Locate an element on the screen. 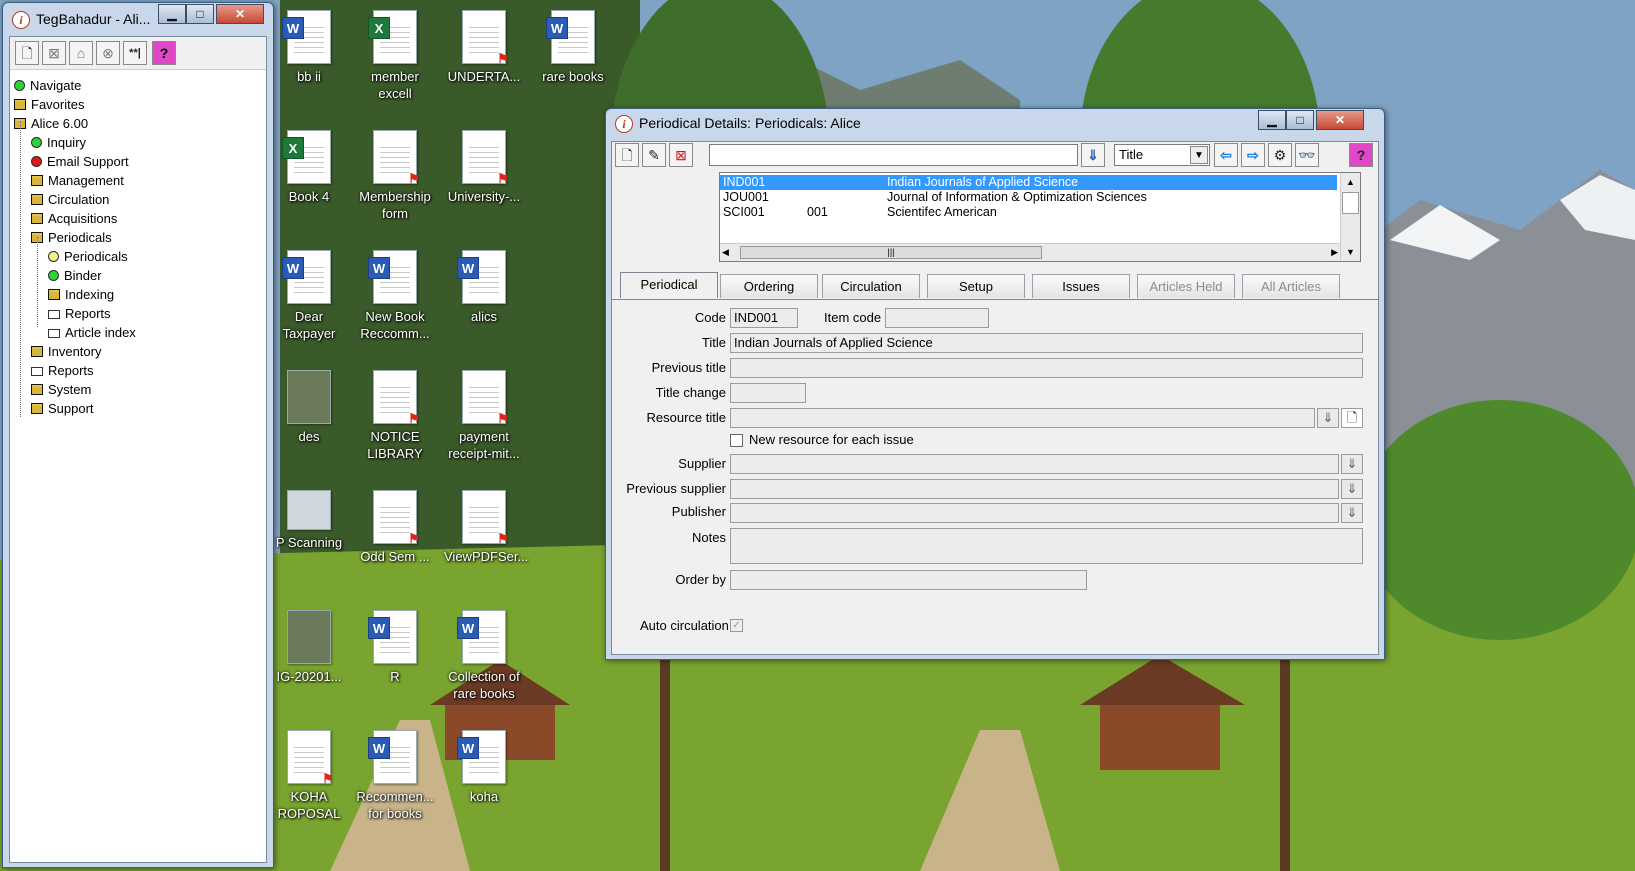 The width and height of the screenshot is (1635, 871). delete-record-icon: ⊠ is located at coordinates (681, 155).